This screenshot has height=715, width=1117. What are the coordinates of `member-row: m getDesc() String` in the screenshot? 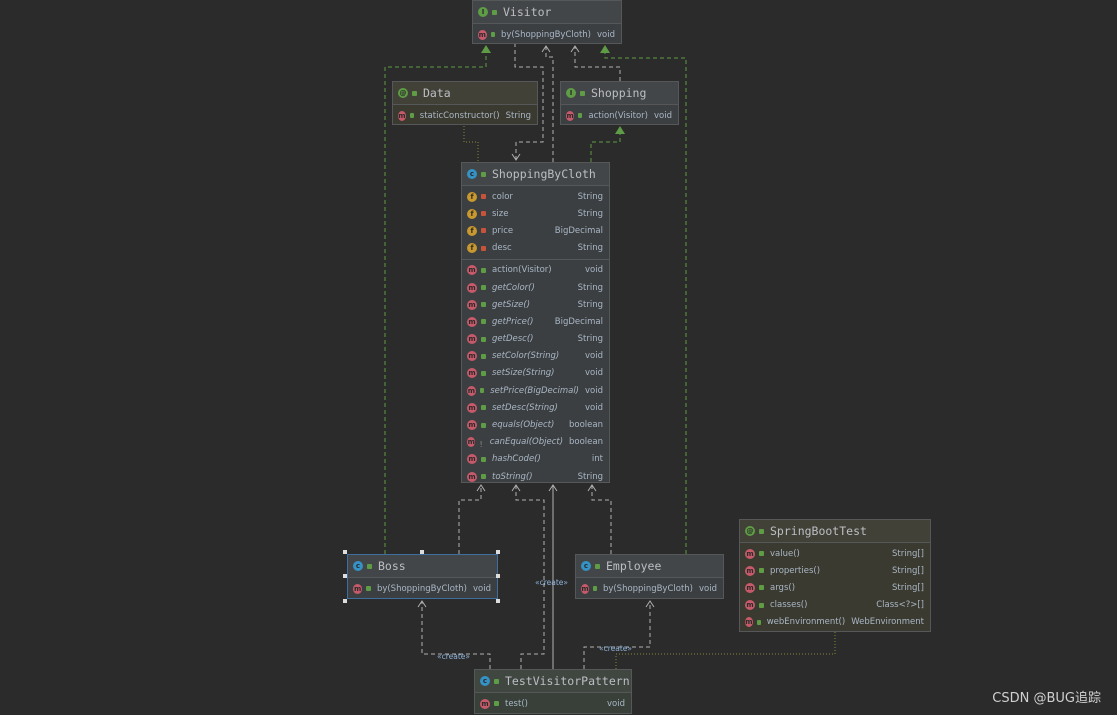 It's located at (535, 339).